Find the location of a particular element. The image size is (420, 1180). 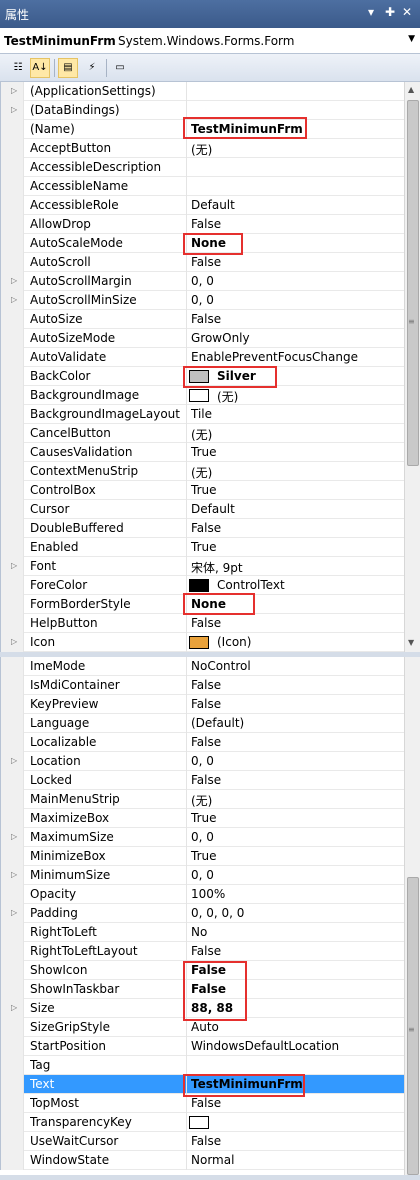

pin-icon: ✚ is located at coordinates (390, 12).